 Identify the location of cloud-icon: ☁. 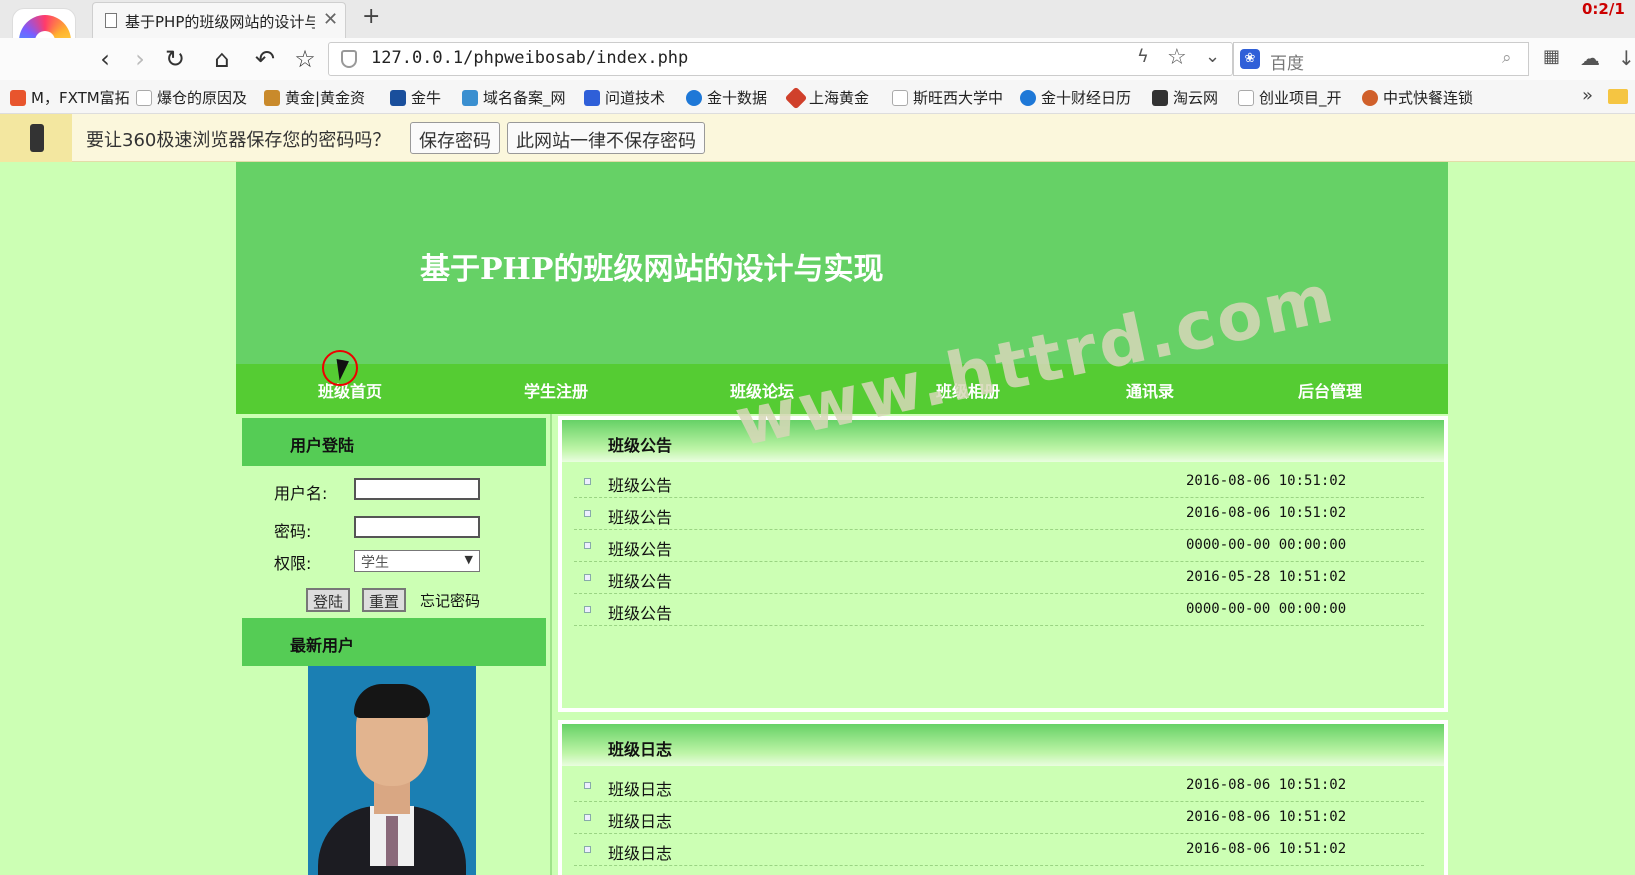
(1590, 58).